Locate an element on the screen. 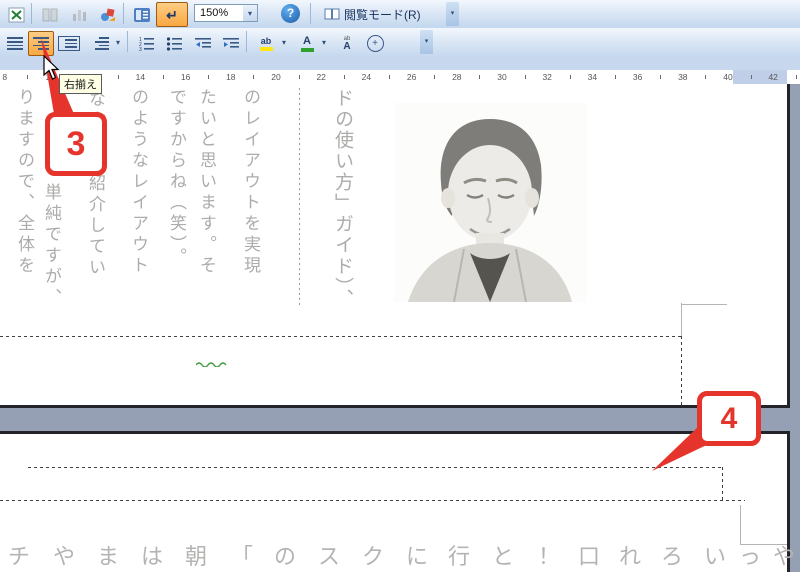 Image resolution: width=800 pixels, height=572 pixels. bottom-text-char: と is located at coordinates (503, 556).